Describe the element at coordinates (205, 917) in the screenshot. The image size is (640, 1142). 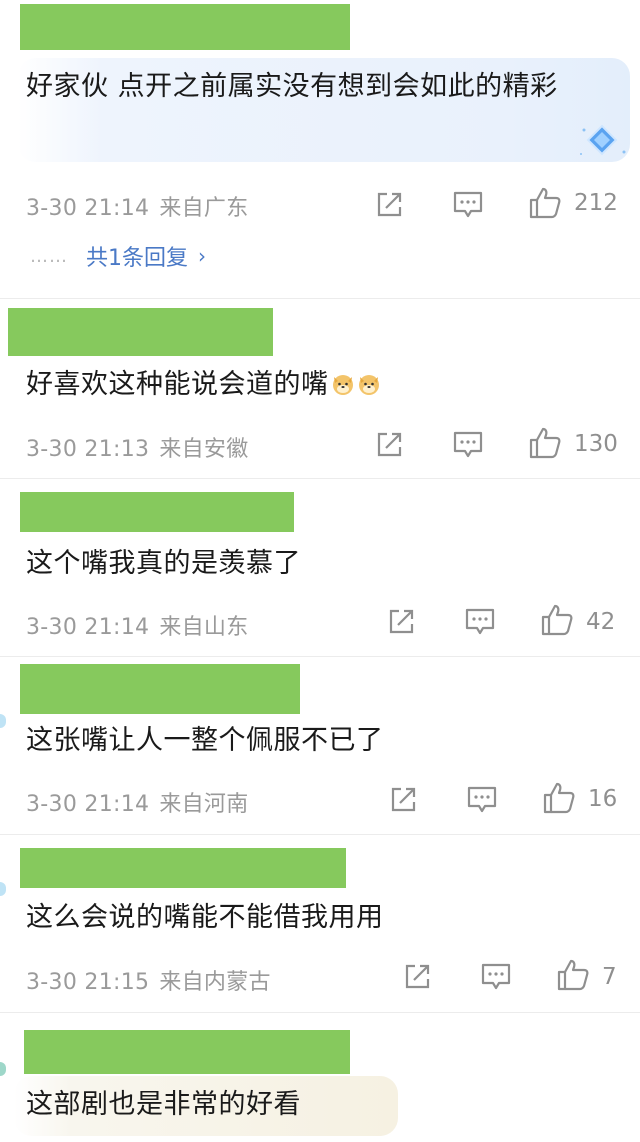
I see `comment-text: 这么会说的嘴能不能借我用用` at that location.